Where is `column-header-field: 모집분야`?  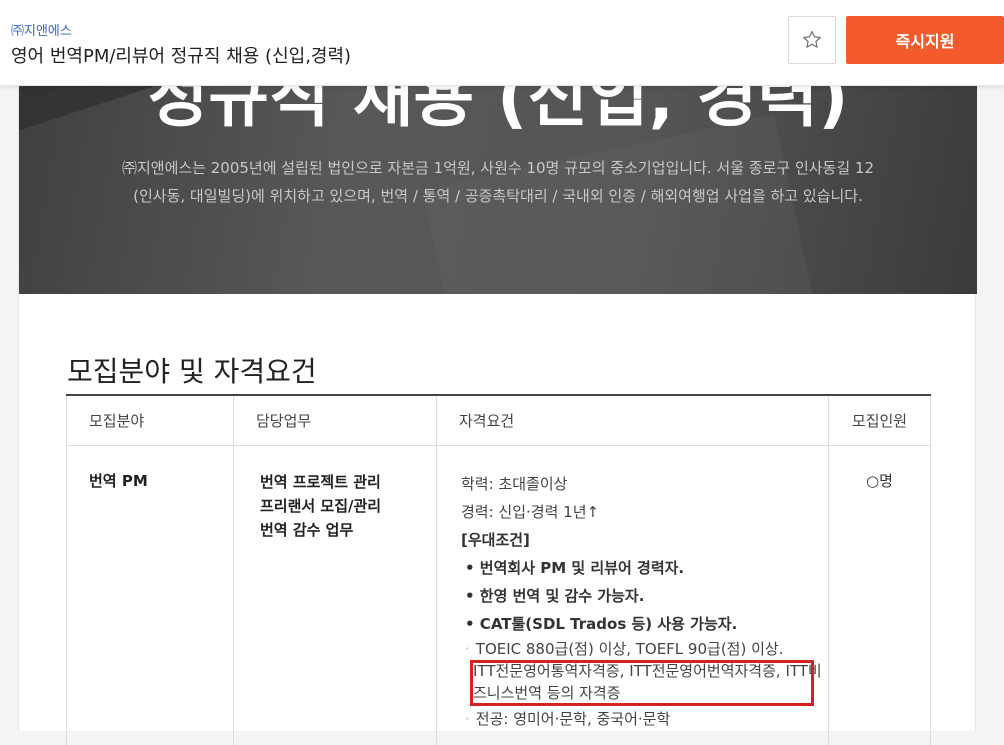
column-header-field: 모집분야 is located at coordinates (150, 420).